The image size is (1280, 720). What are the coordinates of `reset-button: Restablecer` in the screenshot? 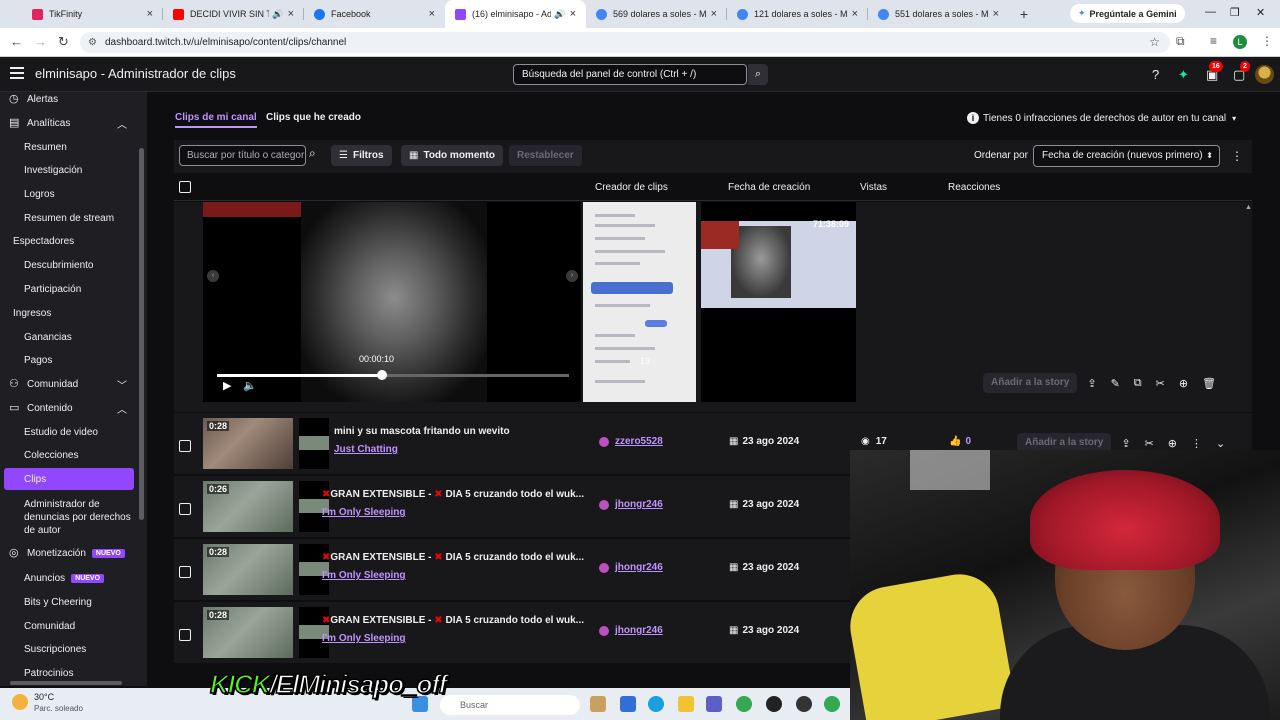 It's located at (545, 155).